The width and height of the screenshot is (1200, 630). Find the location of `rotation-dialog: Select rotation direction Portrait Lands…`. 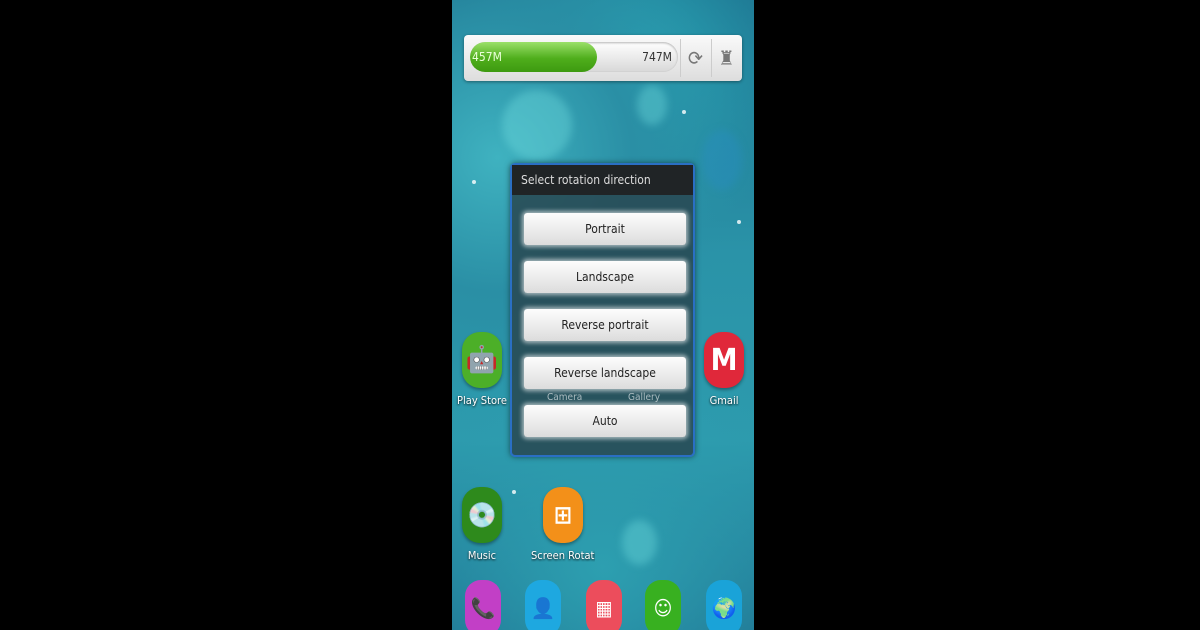

rotation-dialog: Select rotation direction Portrait Lands… is located at coordinates (602, 310).